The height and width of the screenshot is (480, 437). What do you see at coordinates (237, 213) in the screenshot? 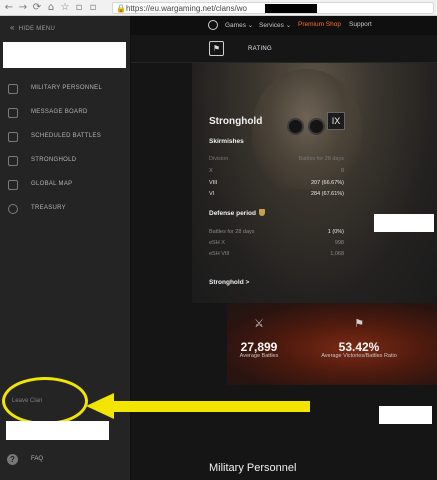
I see `defense-period-title: Defense period` at bounding box center [237, 213].